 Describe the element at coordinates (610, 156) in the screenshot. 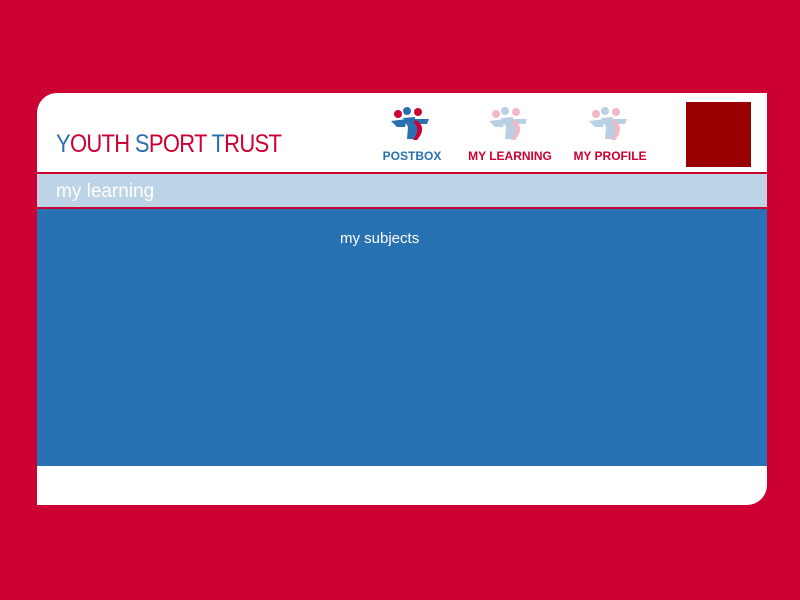

I see `nav-my-profile-label: MY PROFILE` at that location.